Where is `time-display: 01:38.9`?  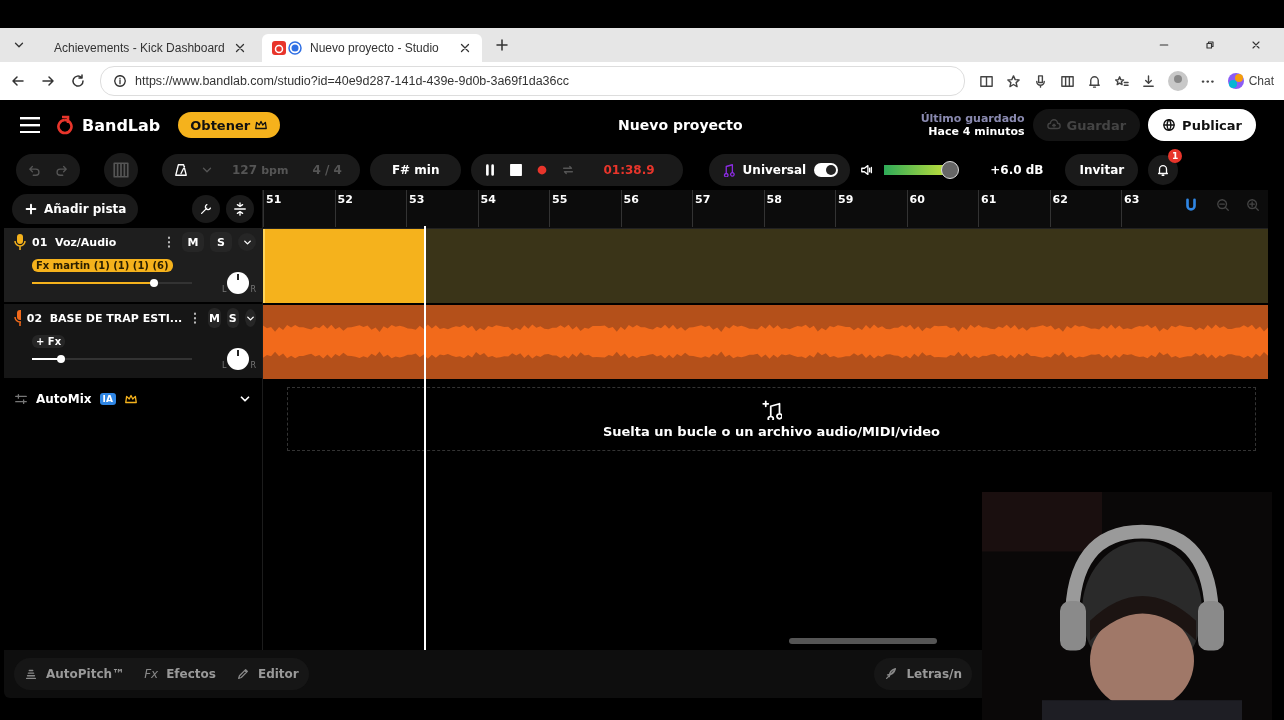 time-display: 01:38.9 is located at coordinates (629, 170).